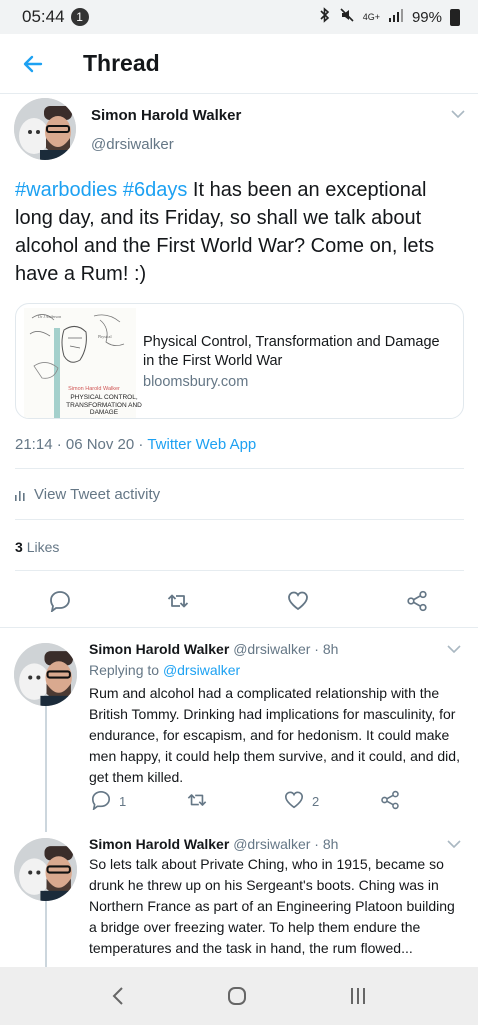 The height and width of the screenshot is (1025, 478). What do you see at coordinates (20, 495) in the screenshot?
I see `bar-chart-icon` at bounding box center [20, 495].